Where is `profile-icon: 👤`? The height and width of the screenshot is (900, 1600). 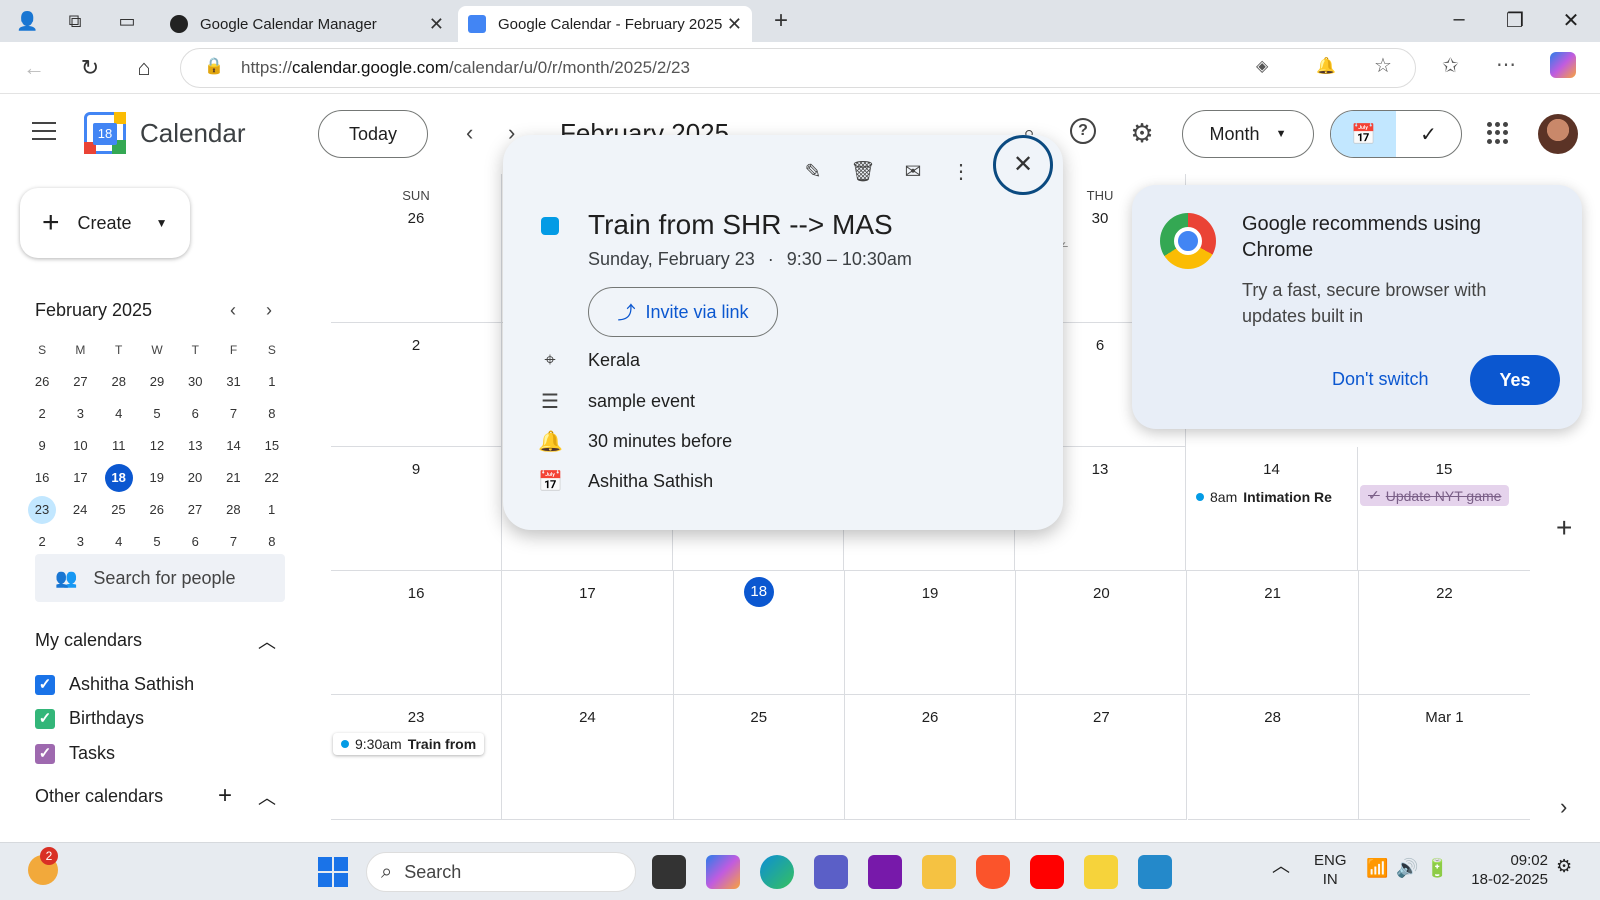 profile-icon: 👤 is located at coordinates (27, 21).